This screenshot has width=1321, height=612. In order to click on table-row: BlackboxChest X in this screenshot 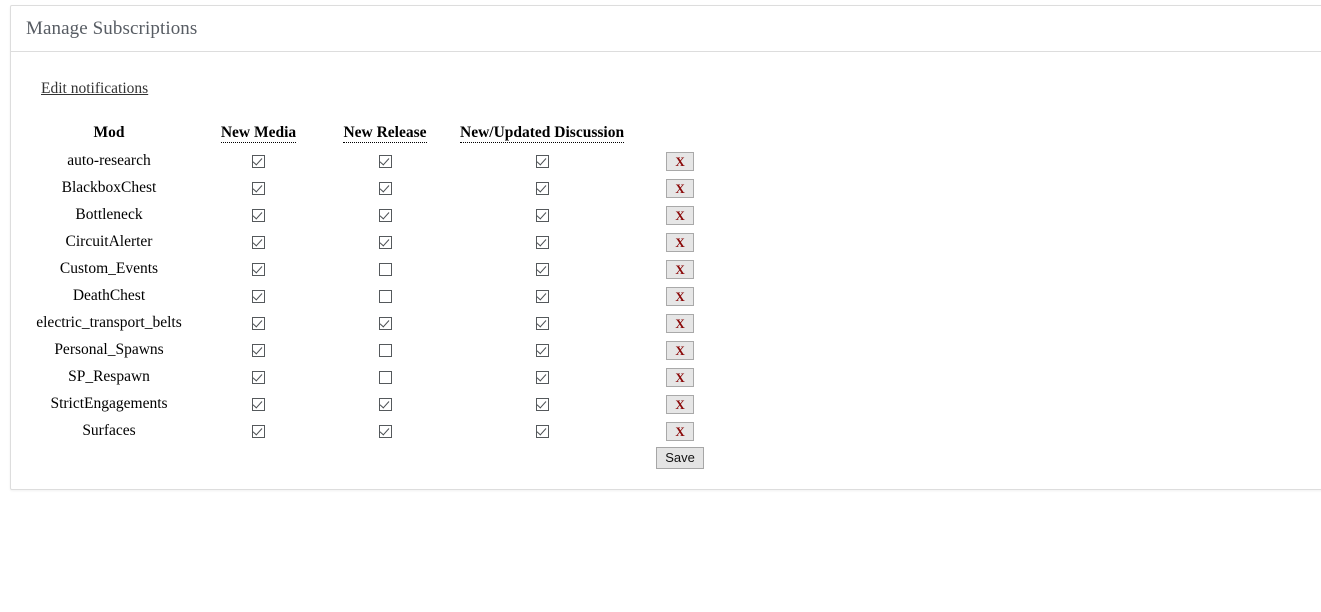, I will do `click(373, 187)`.